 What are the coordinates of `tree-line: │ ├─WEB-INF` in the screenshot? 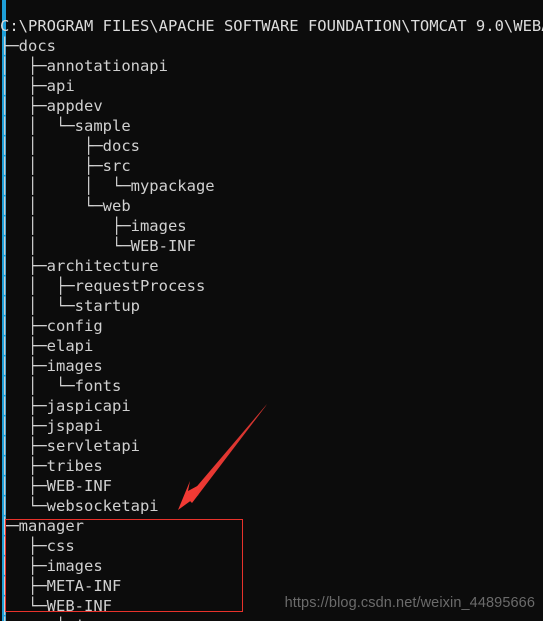 It's located at (56, 485).